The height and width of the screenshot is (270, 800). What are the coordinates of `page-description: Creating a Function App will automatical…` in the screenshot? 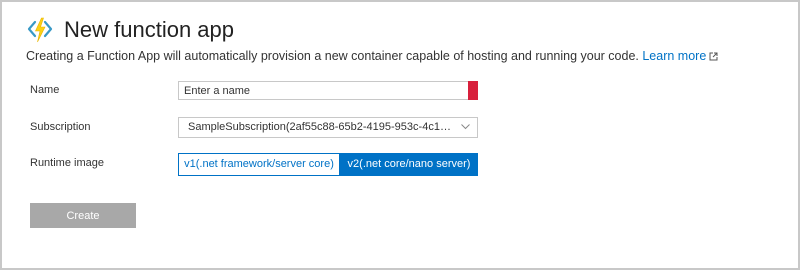 It's located at (372, 56).